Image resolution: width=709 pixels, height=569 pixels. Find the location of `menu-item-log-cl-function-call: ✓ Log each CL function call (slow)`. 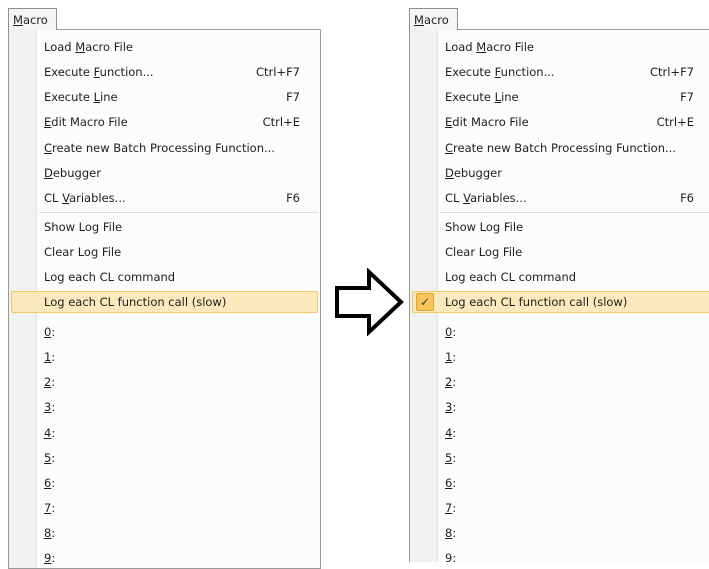

menu-item-log-cl-function-call: ✓ Log each CL function call (slow) is located at coordinates (560, 302).